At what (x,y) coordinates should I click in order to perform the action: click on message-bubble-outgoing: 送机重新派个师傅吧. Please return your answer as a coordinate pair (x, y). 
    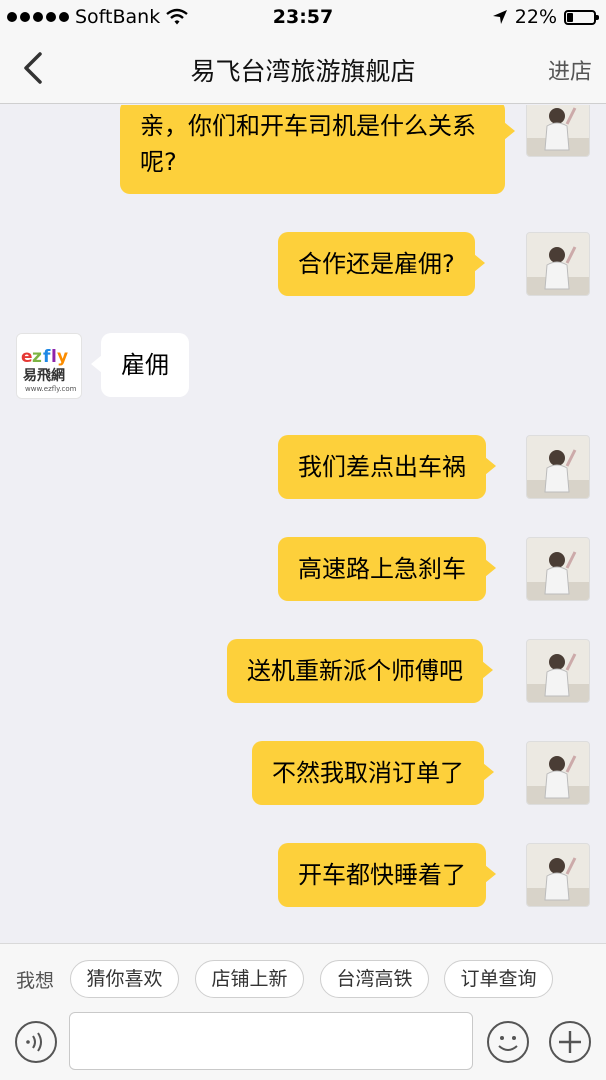
    Looking at the image, I should click on (360, 671).